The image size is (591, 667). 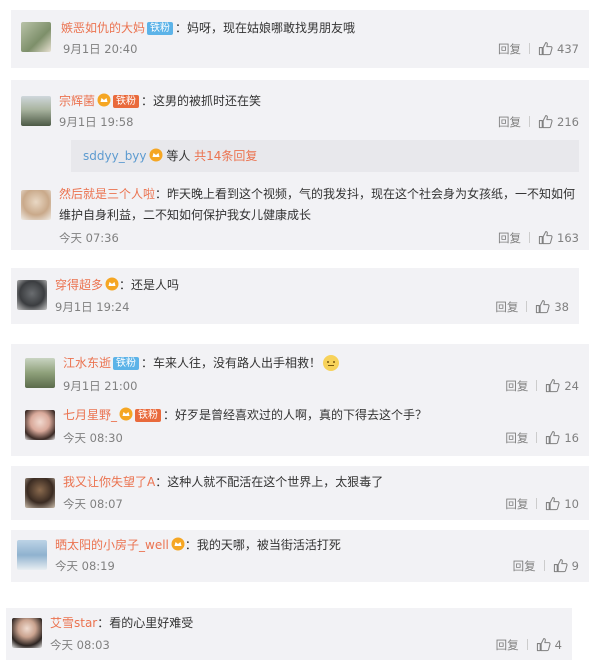 I want to click on like-count: 38, so click(x=561, y=307).